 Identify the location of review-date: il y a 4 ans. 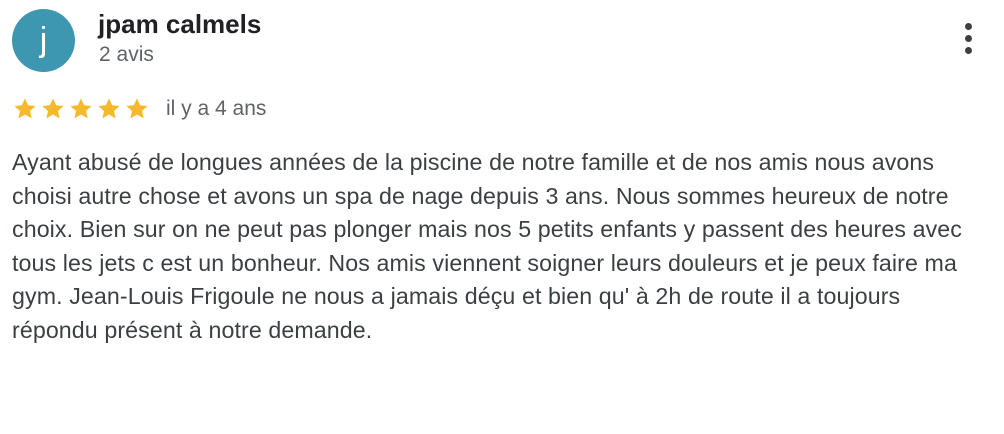
(216, 108).